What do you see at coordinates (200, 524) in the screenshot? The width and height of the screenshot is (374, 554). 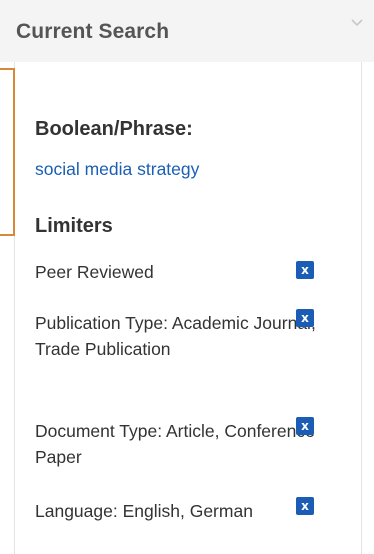 I see `limiter-item: Language: English, German` at bounding box center [200, 524].